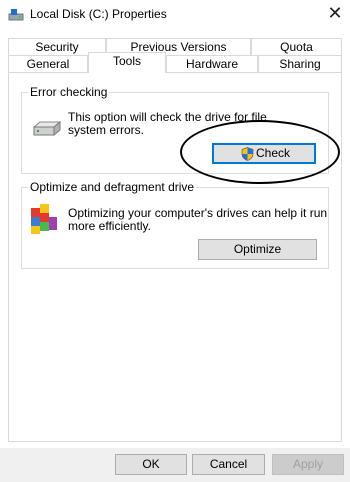  Describe the element at coordinates (151, 464) in the screenshot. I see `ok-button: OK` at that location.